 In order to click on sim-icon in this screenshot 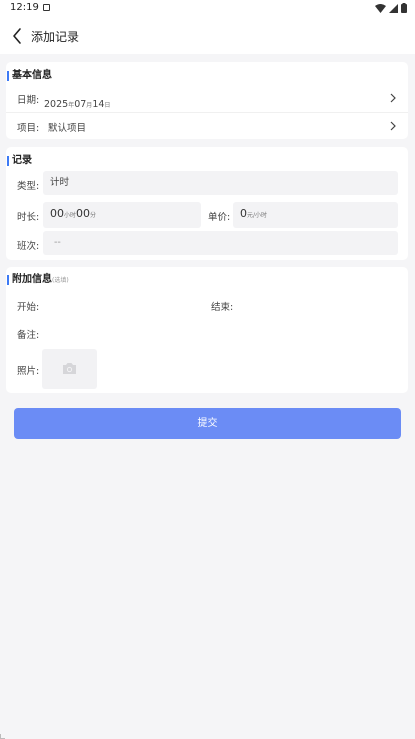, I will do `click(46, 7)`.